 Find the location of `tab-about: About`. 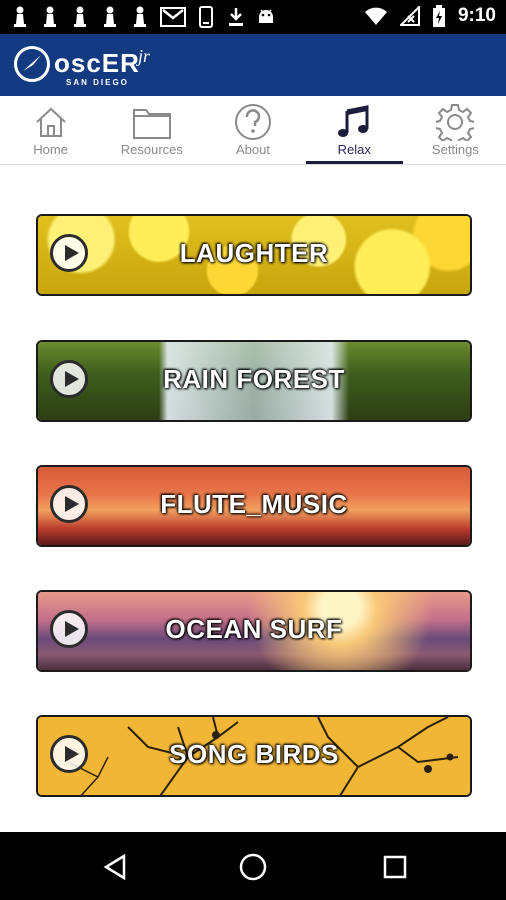

tab-about: About is located at coordinates (252, 130).